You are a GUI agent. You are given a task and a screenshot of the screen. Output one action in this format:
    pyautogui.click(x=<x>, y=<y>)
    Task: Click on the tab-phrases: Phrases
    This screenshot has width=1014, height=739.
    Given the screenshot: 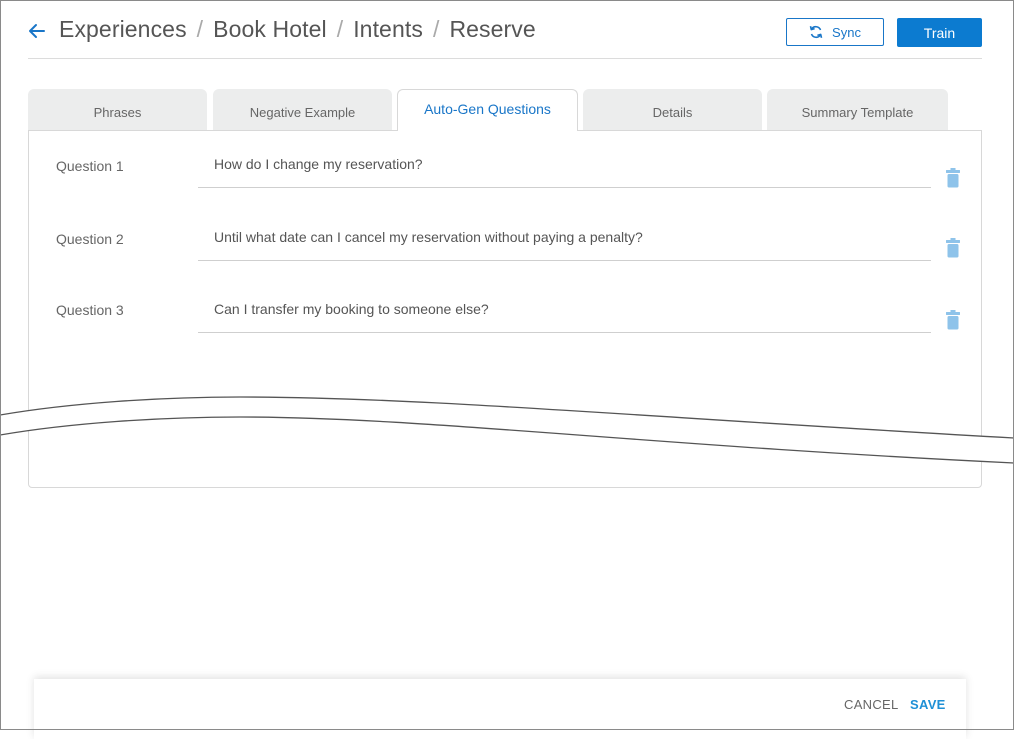 What is the action you would take?
    pyautogui.click(x=117, y=109)
    